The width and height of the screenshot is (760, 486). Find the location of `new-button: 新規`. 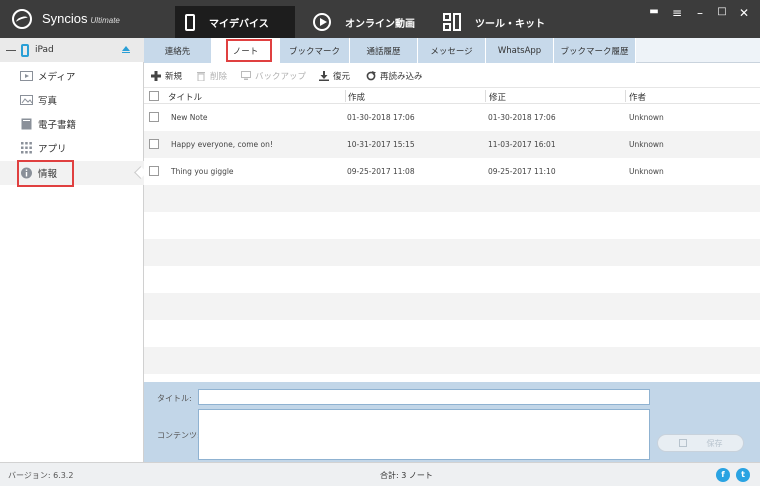

new-button: 新規 is located at coordinates (166, 76).